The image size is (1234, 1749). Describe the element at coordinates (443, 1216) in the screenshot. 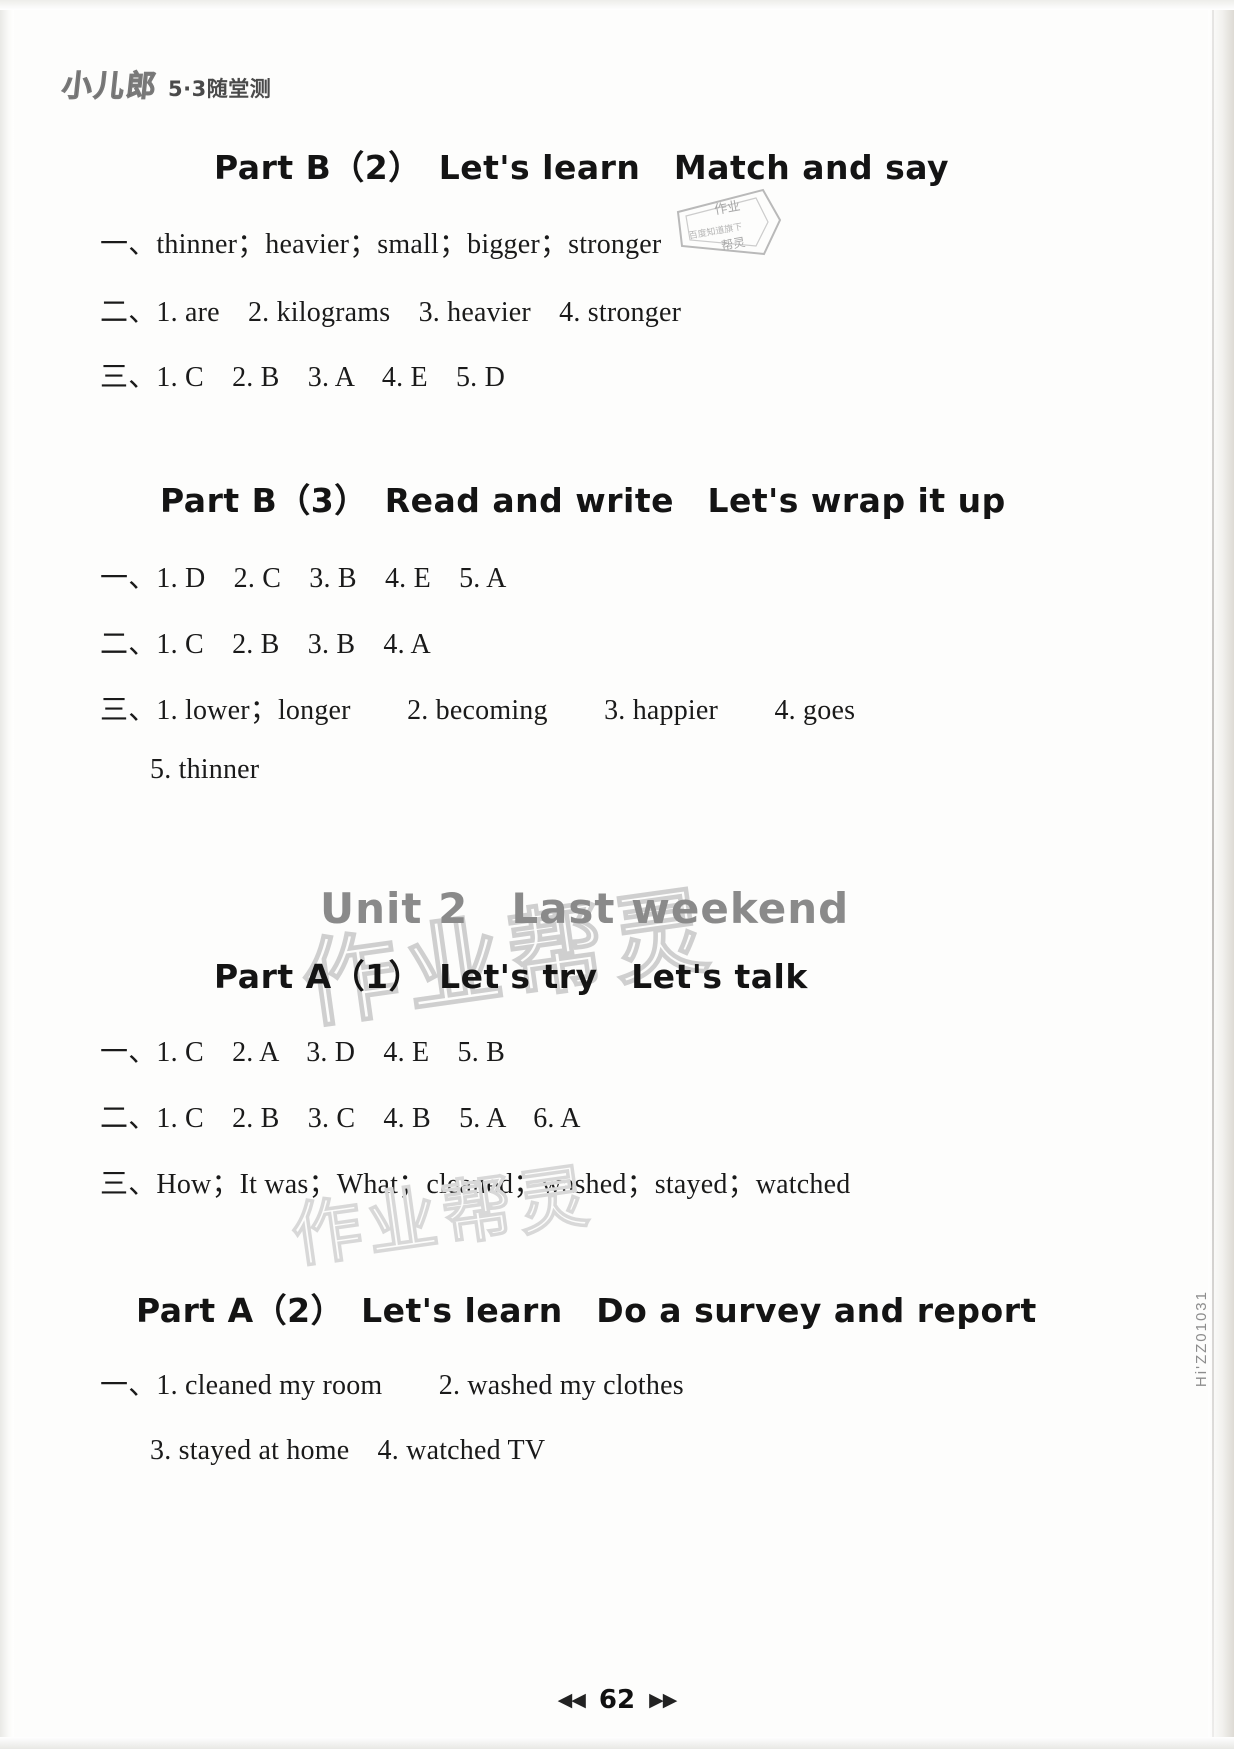

I see `page-watermark-large-2: 作业帮灵` at that location.